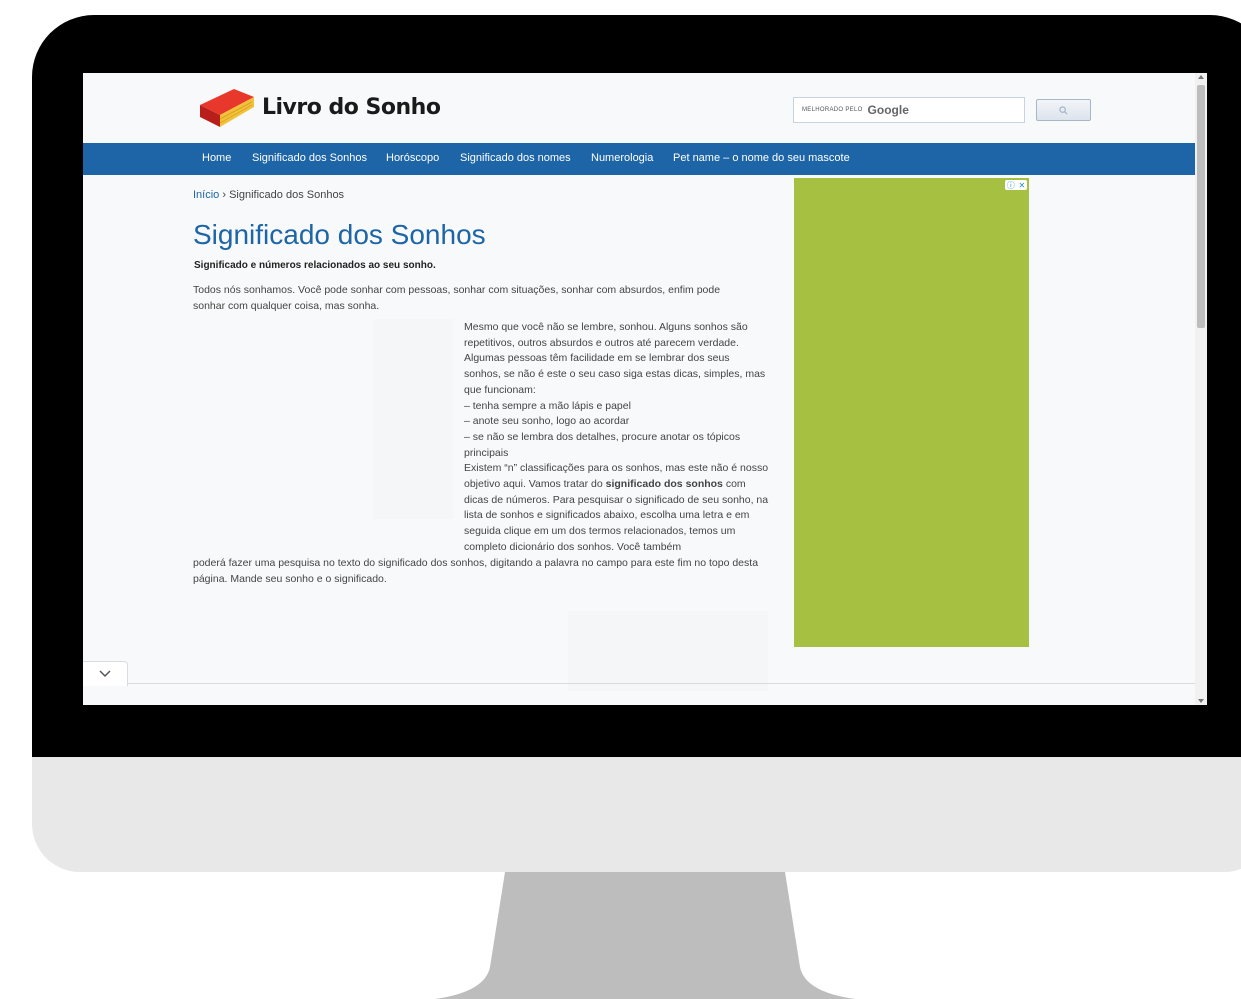 Image resolution: width=1241 pixels, height=999 pixels. Describe the element at coordinates (351, 107) in the screenshot. I see `site-name: Livro do Sonho` at that location.